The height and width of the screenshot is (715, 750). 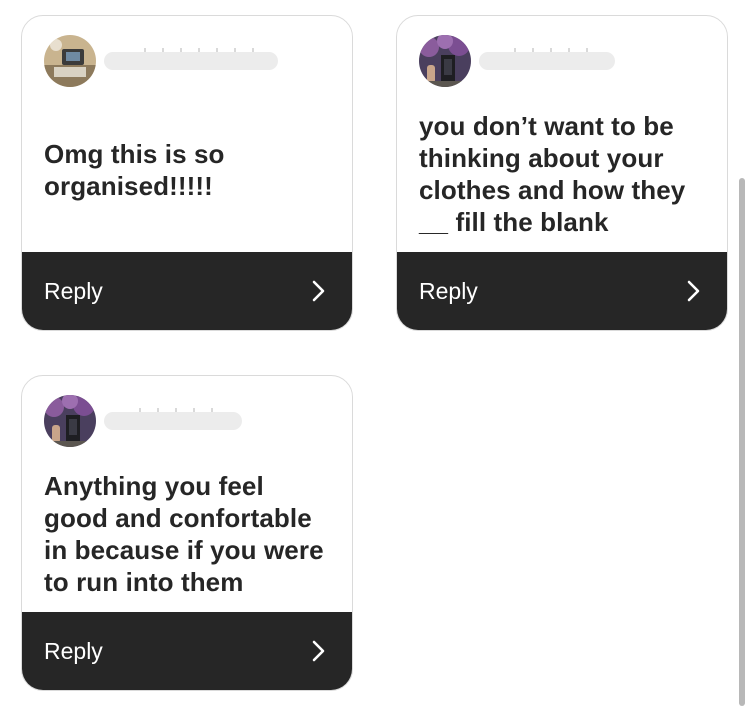 What do you see at coordinates (144, 582) in the screenshot?
I see `comment-line: to run into them` at bounding box center [144, 582].